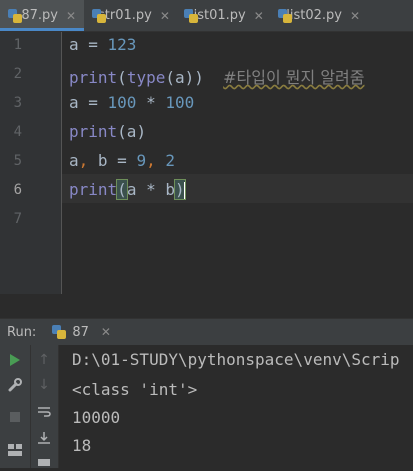 Image resolution: width=413 pixels, height=471 pixels. Describe the element at coordinates (135, 389) in the screenshot. I see `console-line: <class 'int'>` at that location.